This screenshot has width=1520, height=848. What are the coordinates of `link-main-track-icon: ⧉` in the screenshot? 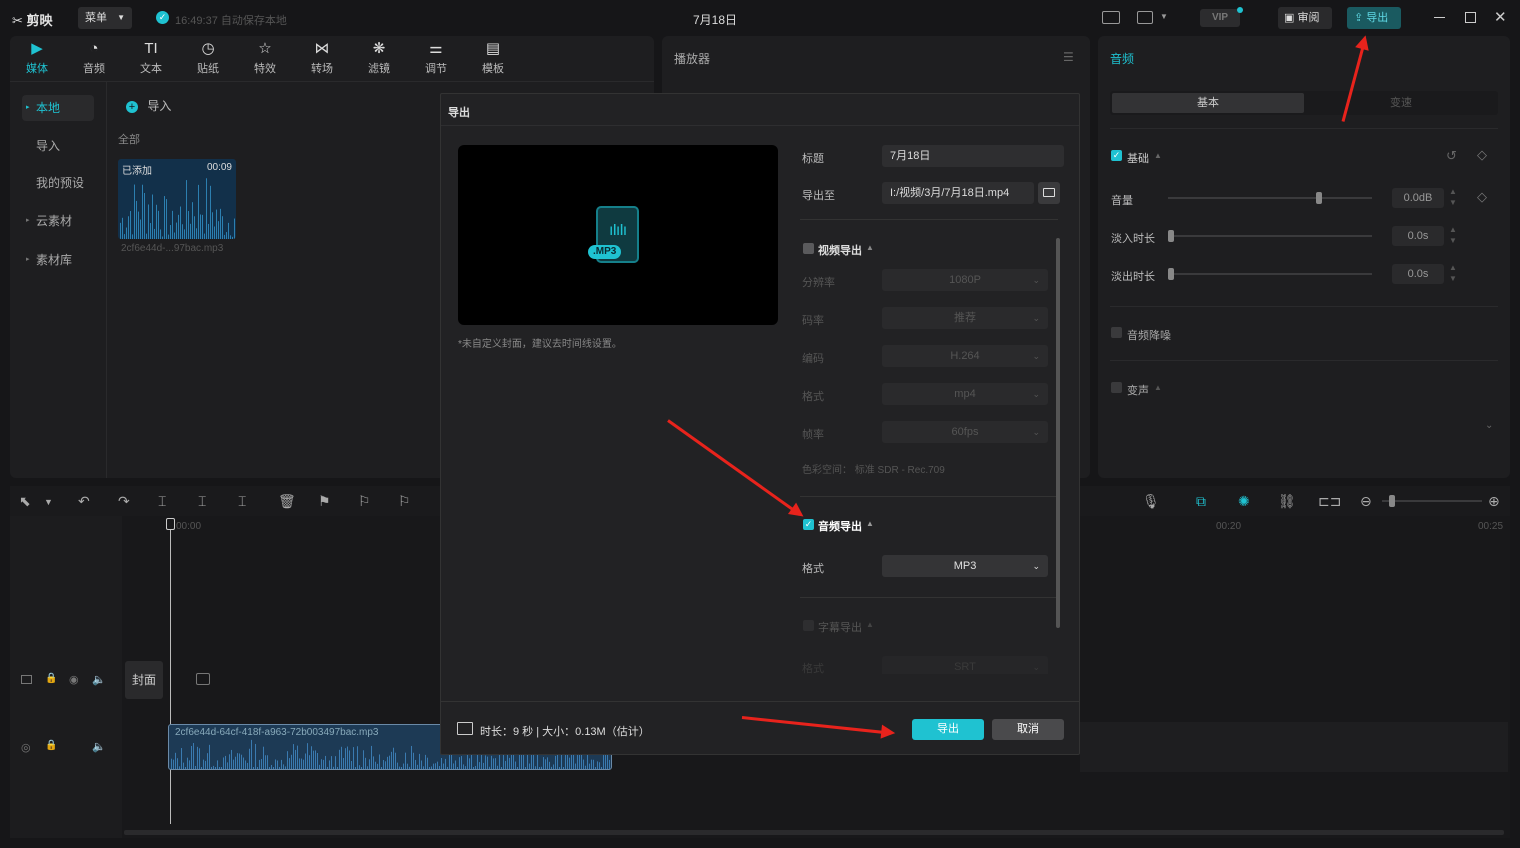 It's located at (1201, 501).